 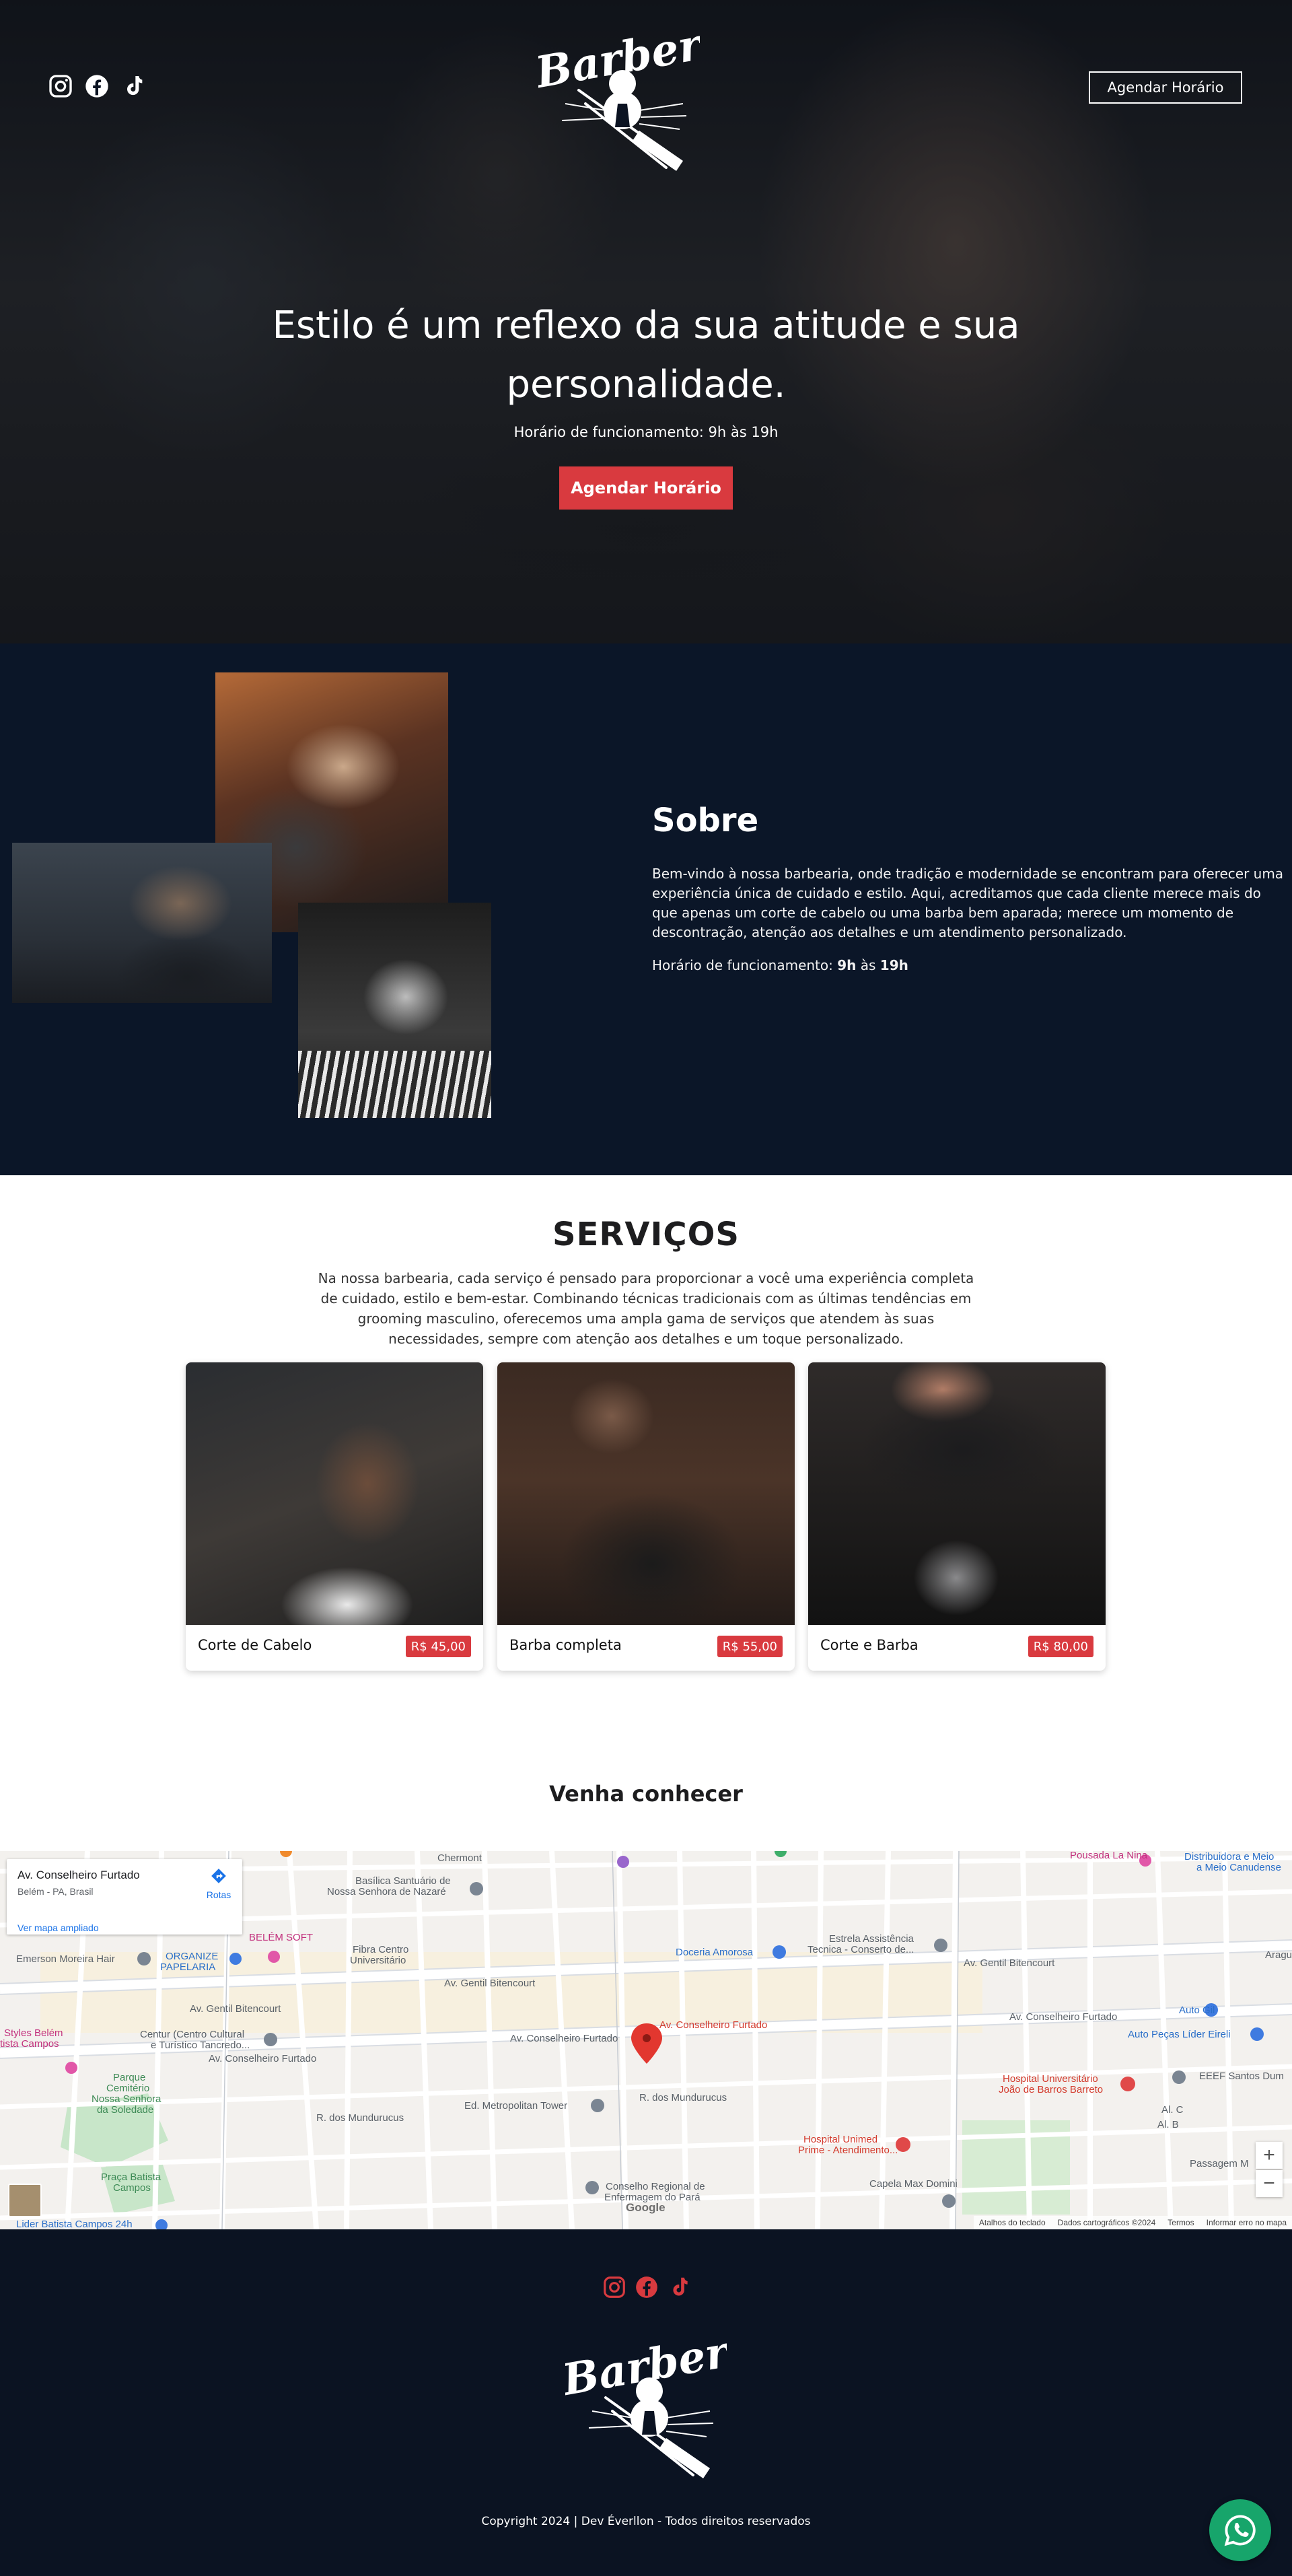 I want to click on map-label: Doceria Amorosa, so click(x=715, y=1952).